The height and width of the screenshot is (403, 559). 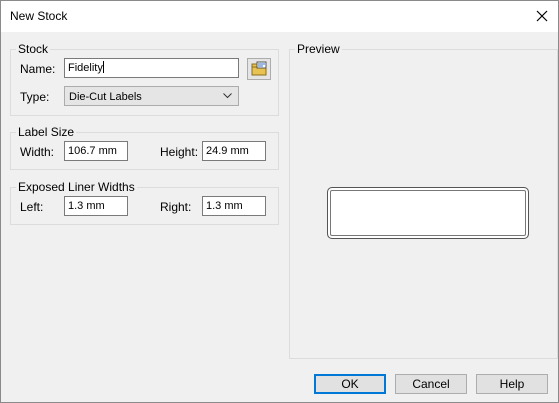 What do you see at coordinates (103, 67) in the screenshot?
I see `text-caret` at bounding box center [103, 67].